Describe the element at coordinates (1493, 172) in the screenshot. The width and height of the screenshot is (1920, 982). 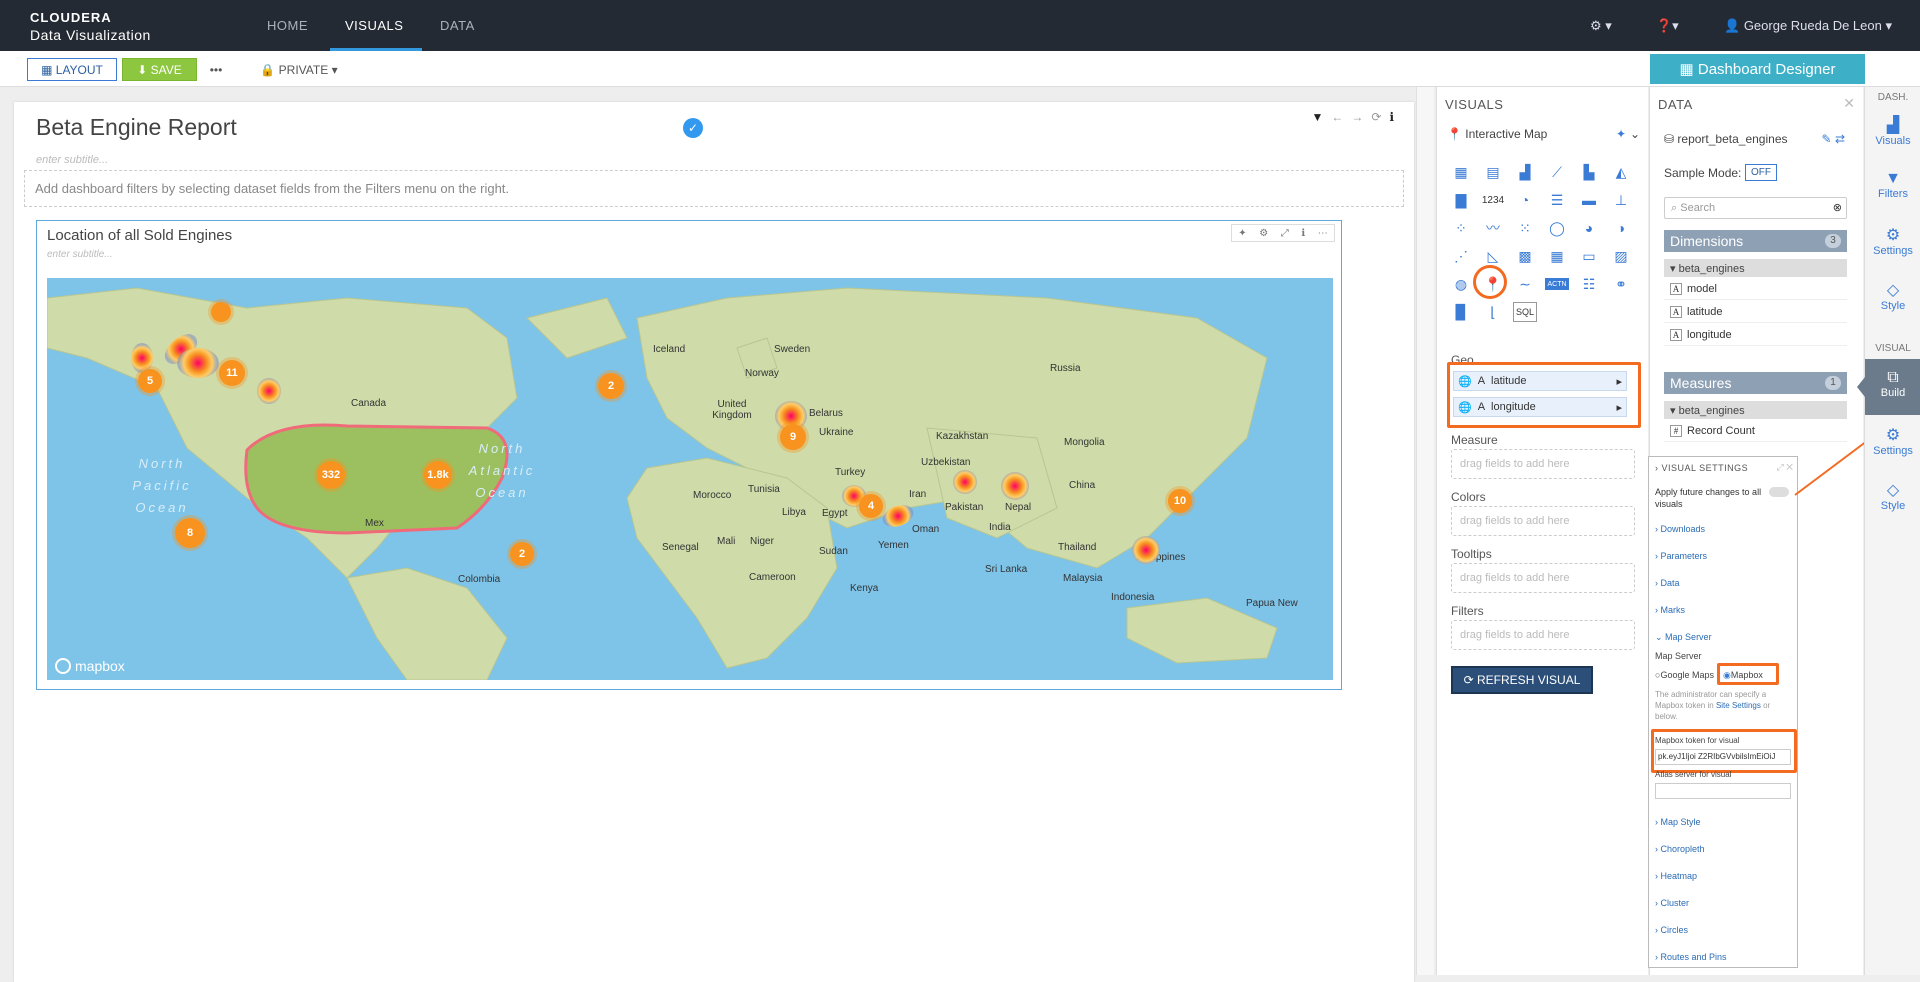
I see `crosstab-icon: ▤` at that location.